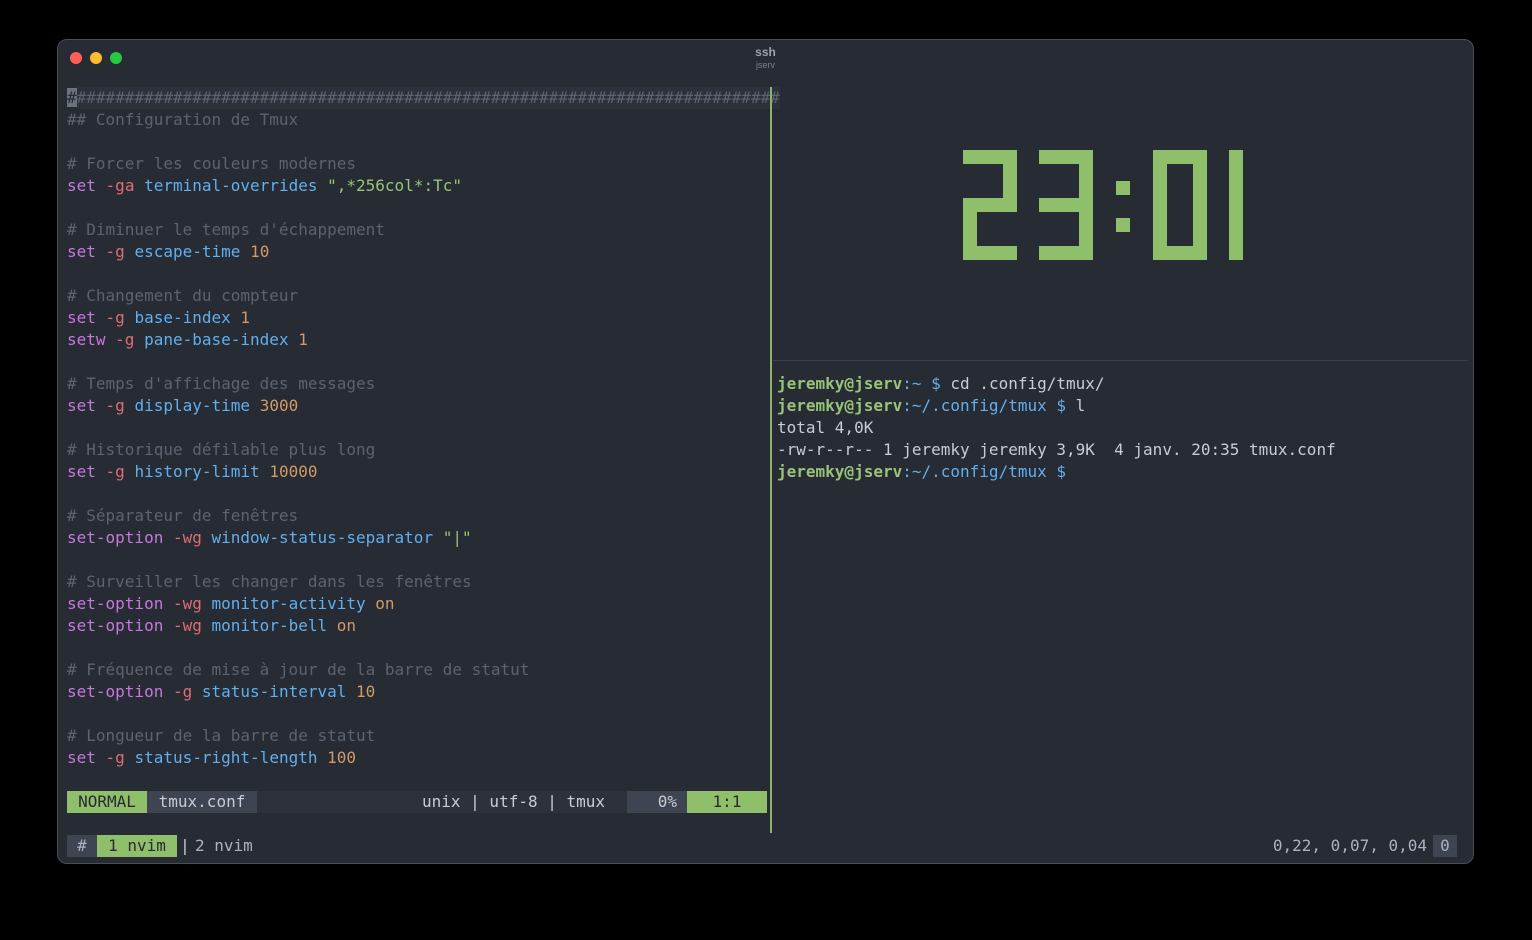 This screenshot has height=940, width=1532. What do you see at coordinates (211, 163) in the screenshot?
I see `code-line-token: # Forcer les couleurs modernes` at bounding box center [211, 163].